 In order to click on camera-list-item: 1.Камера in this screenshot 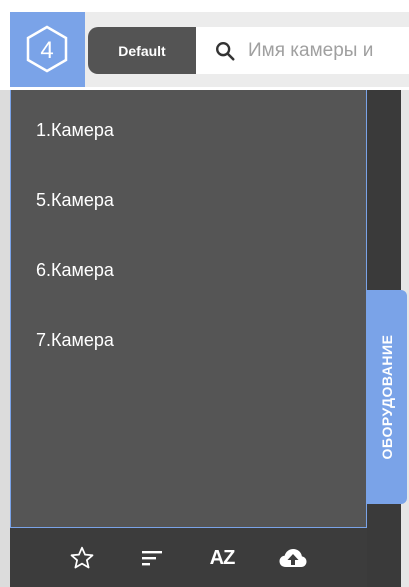, I will do `click(188, 125)`.